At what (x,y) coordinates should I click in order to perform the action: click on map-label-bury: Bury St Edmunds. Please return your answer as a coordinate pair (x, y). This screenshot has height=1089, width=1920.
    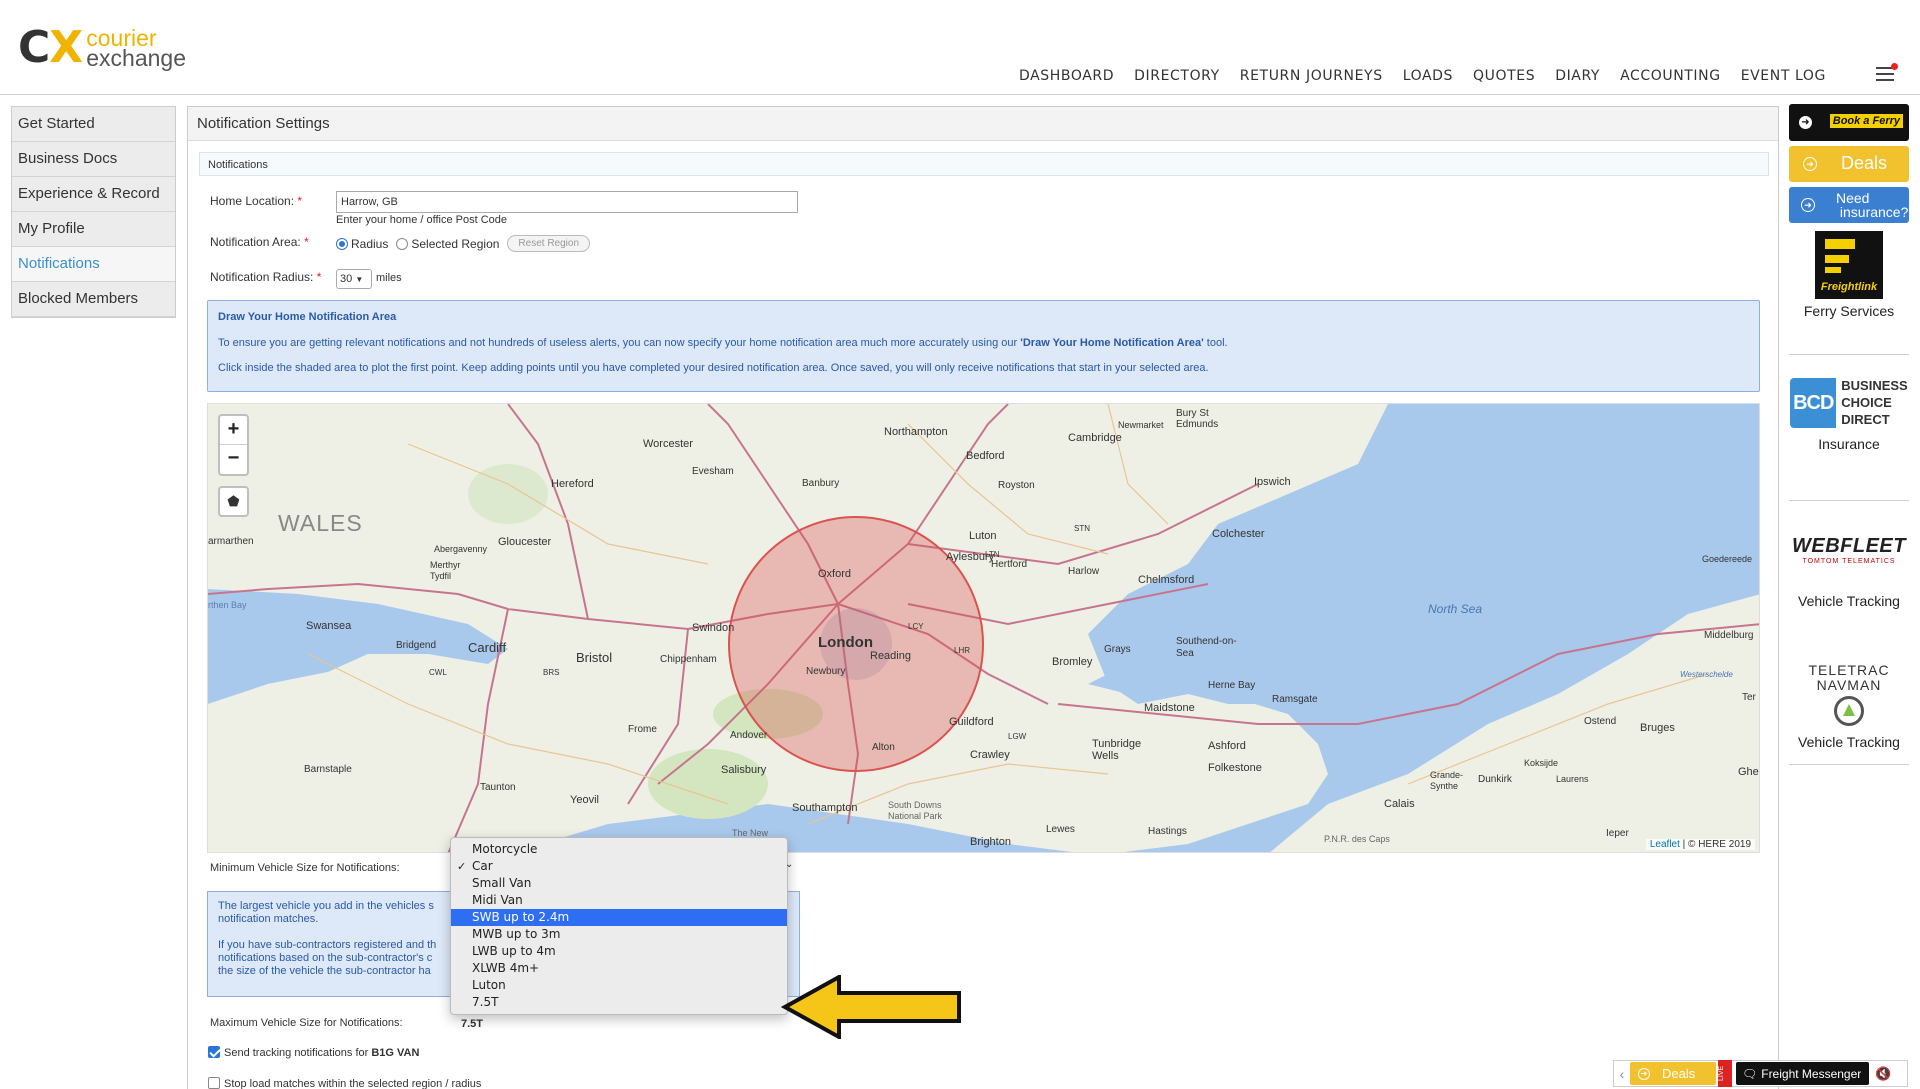
    Looking at the image, I should click on (1197, 419).